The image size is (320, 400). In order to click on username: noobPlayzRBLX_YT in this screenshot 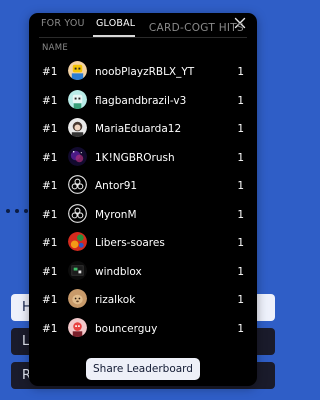, I will do `click(145, 72)`.